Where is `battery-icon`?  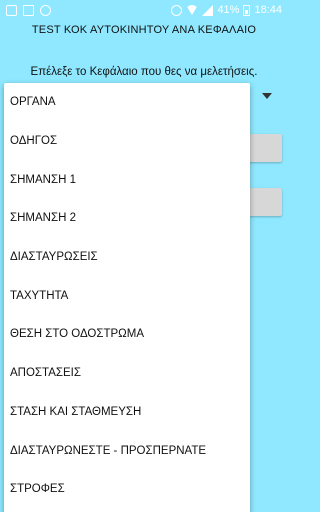 battery-icon is located at coordinates (247, 10).